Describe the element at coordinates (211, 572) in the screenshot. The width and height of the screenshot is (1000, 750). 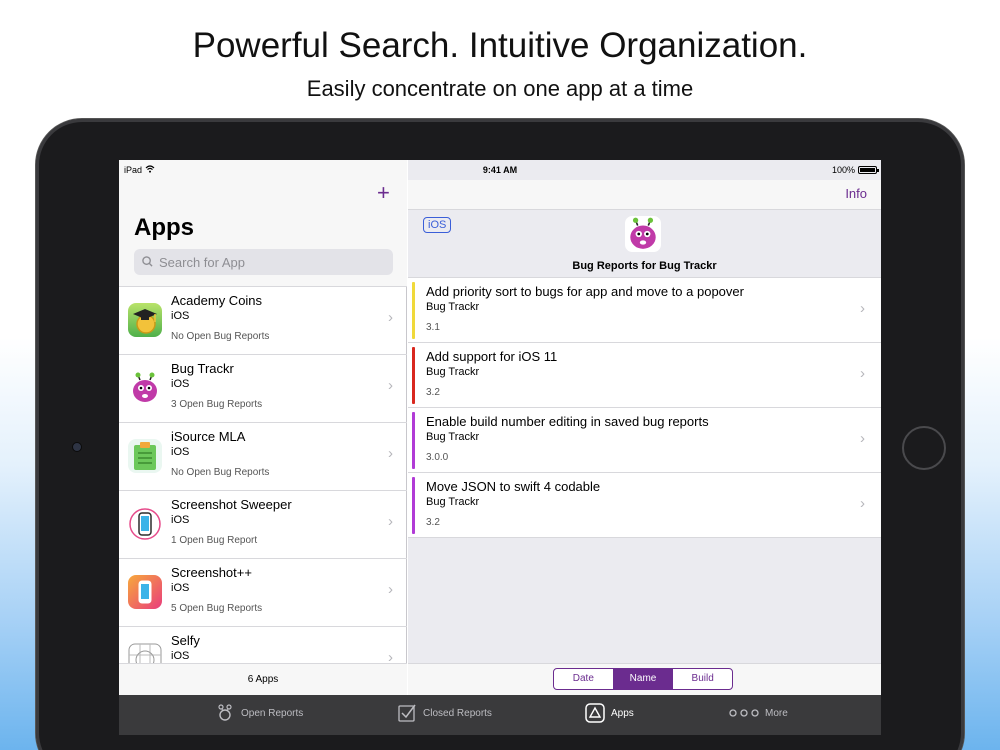
I see `app-name: Screenshot++` at that location.